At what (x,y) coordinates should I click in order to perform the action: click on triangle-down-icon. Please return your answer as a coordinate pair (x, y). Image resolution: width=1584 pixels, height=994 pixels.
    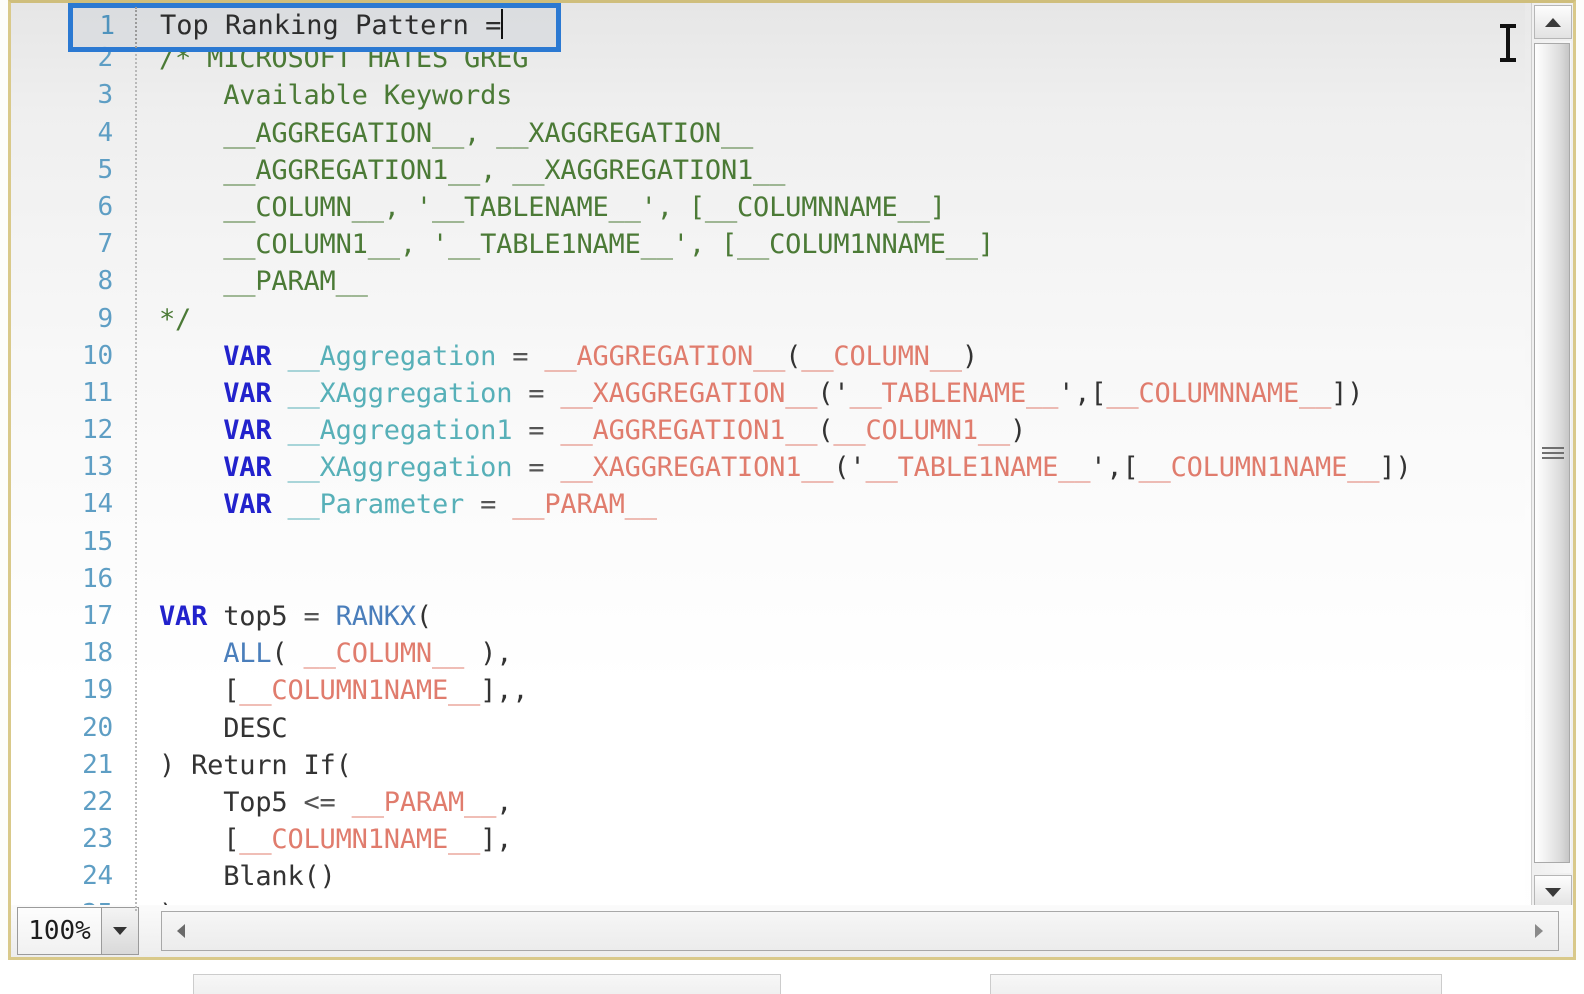
    Looking at the image, I should click on (1553, 892).